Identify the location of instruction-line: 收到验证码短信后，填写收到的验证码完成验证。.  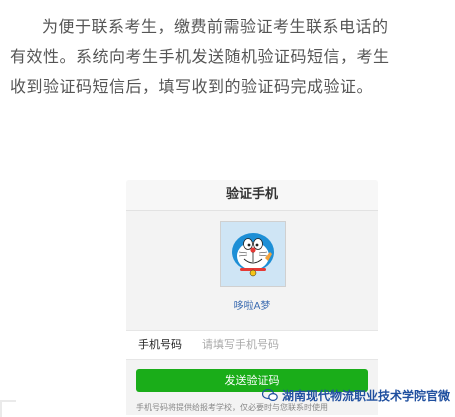
(192, 86).